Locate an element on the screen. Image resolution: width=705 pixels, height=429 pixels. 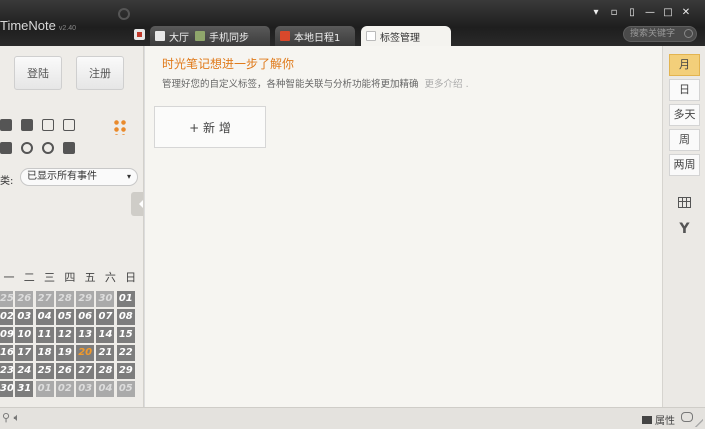
add-tag-button: + 新 增 is located at coordinates (210, 127).